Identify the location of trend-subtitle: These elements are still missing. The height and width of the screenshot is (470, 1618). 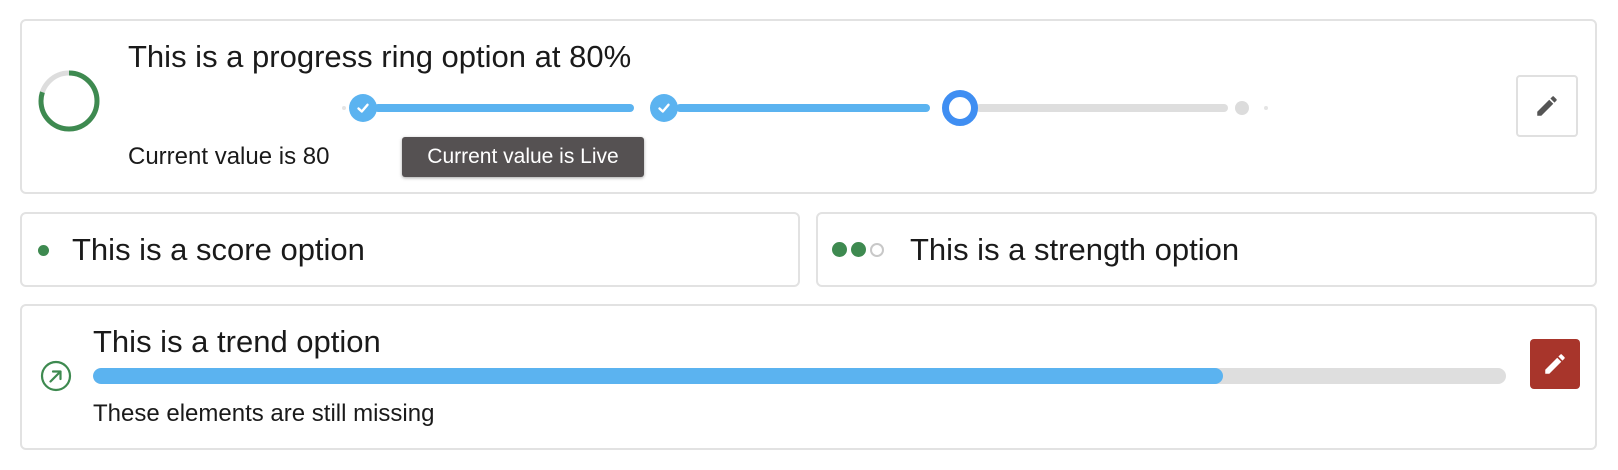
(264, 413).